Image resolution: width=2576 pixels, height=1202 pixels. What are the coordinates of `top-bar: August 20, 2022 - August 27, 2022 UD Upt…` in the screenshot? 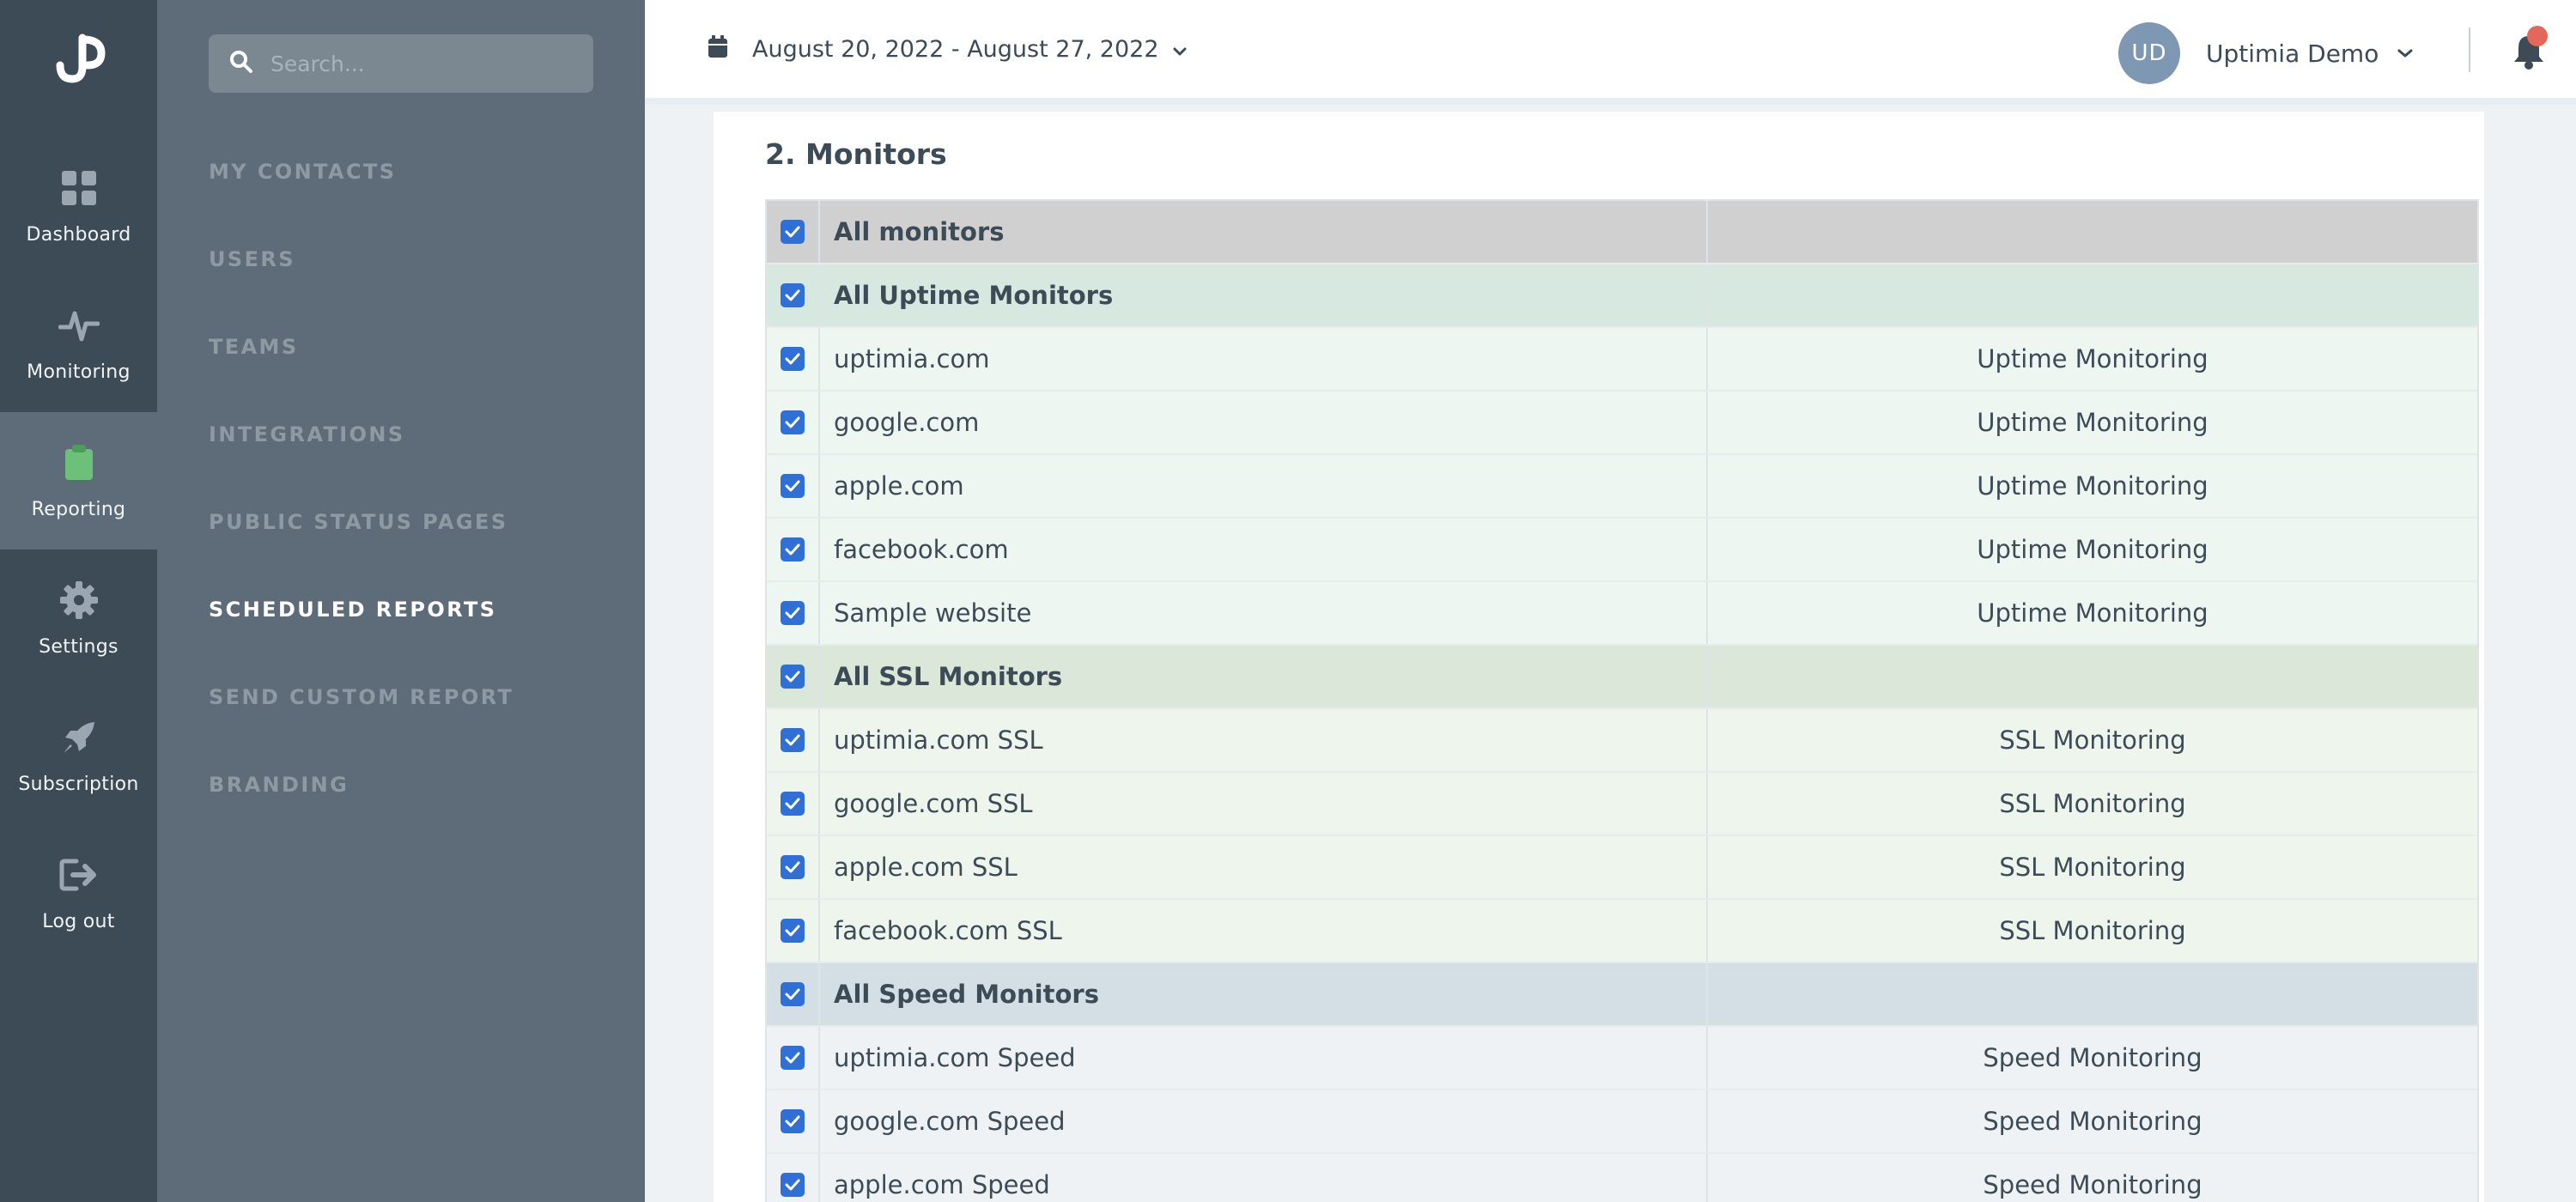 It's located at (1610, 52).